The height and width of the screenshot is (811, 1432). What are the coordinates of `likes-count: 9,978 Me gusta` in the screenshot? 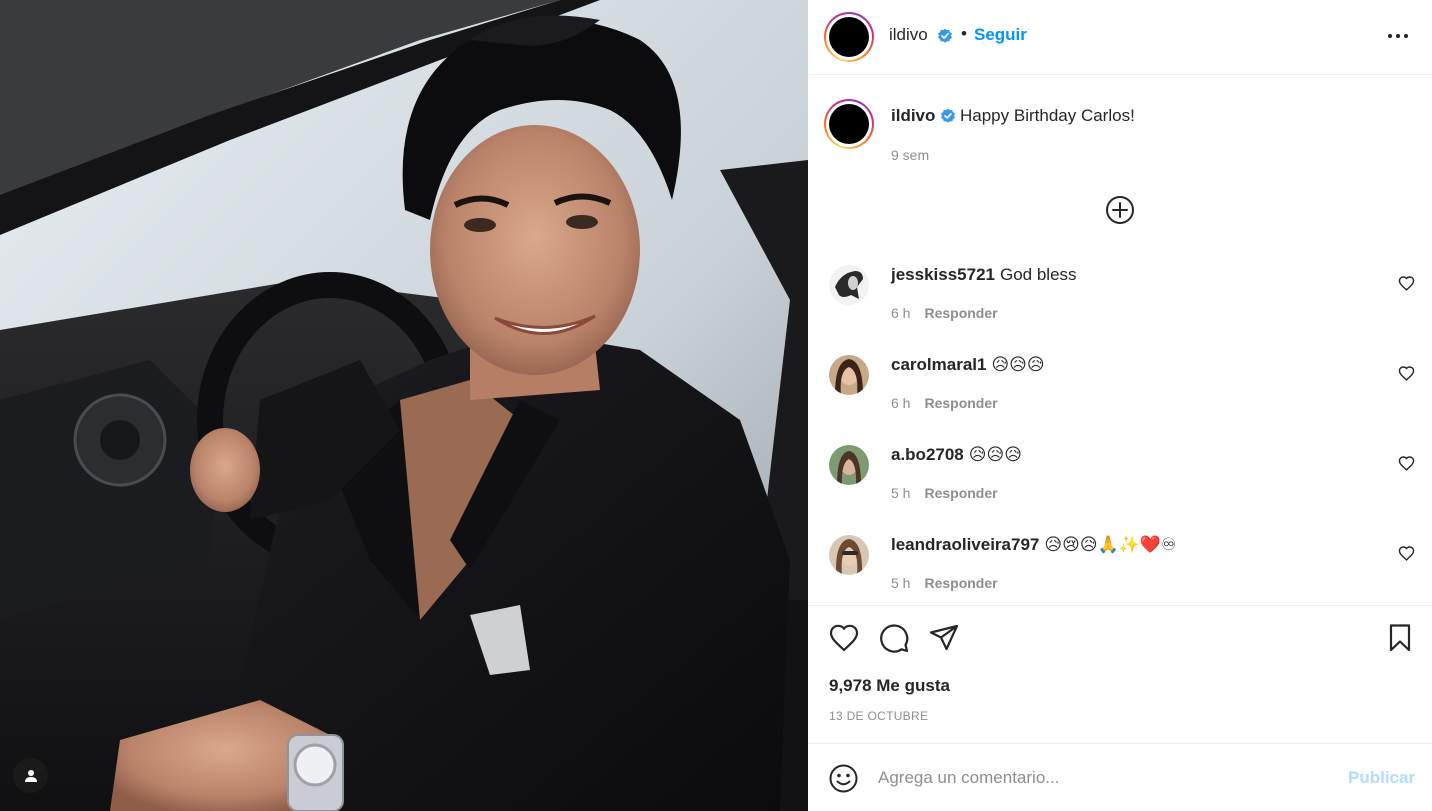 It's located at (889, 686).